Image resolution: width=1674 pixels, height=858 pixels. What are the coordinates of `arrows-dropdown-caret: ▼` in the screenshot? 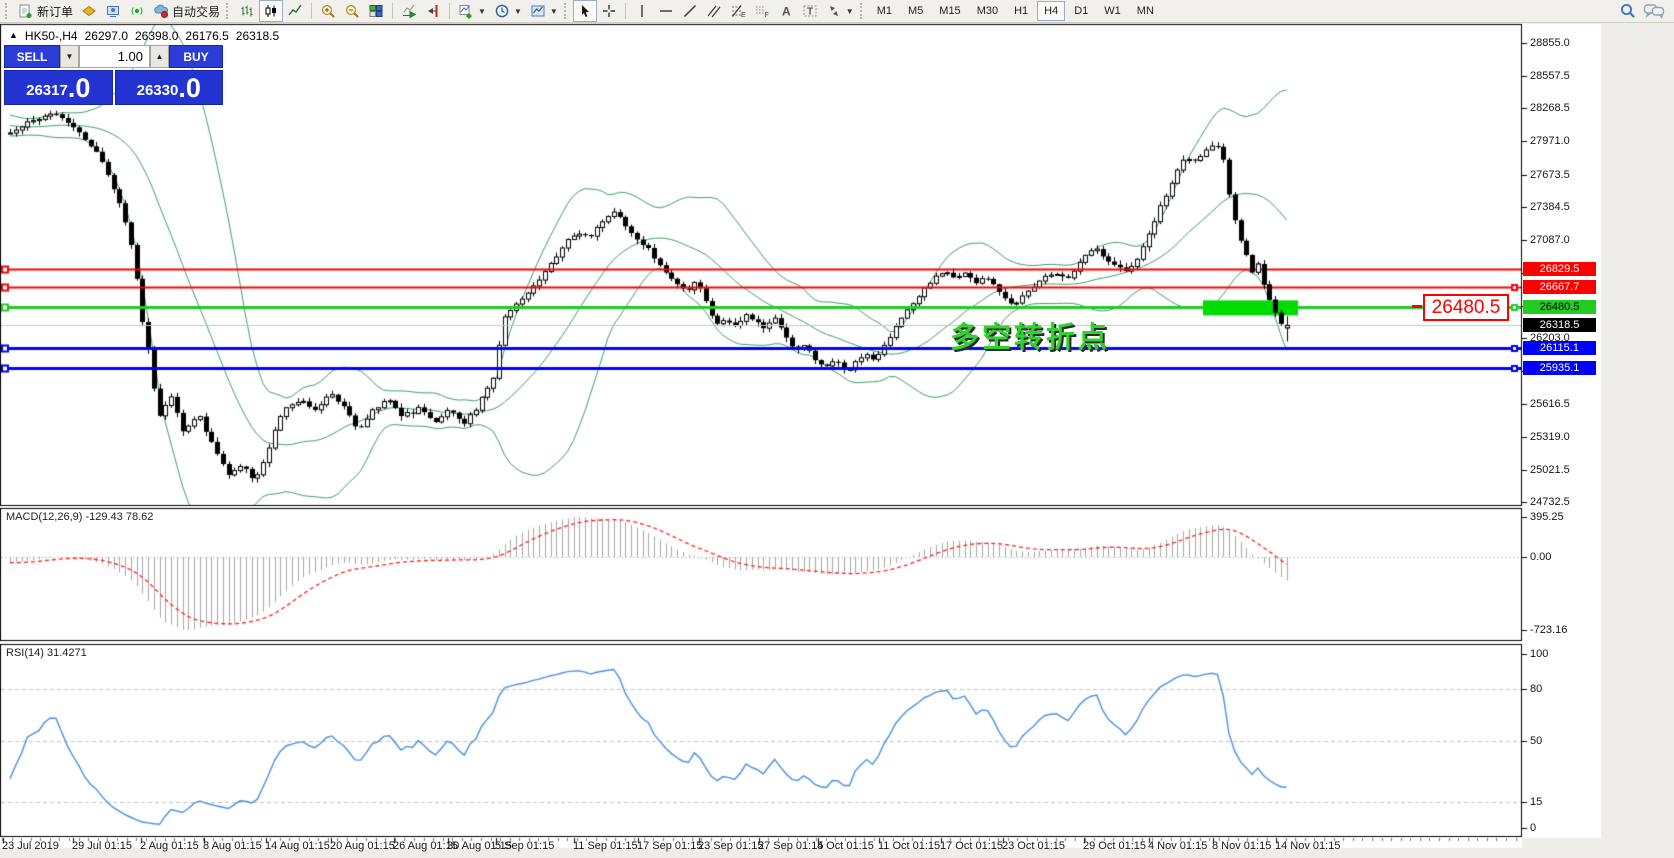 It's located at (849, 11).